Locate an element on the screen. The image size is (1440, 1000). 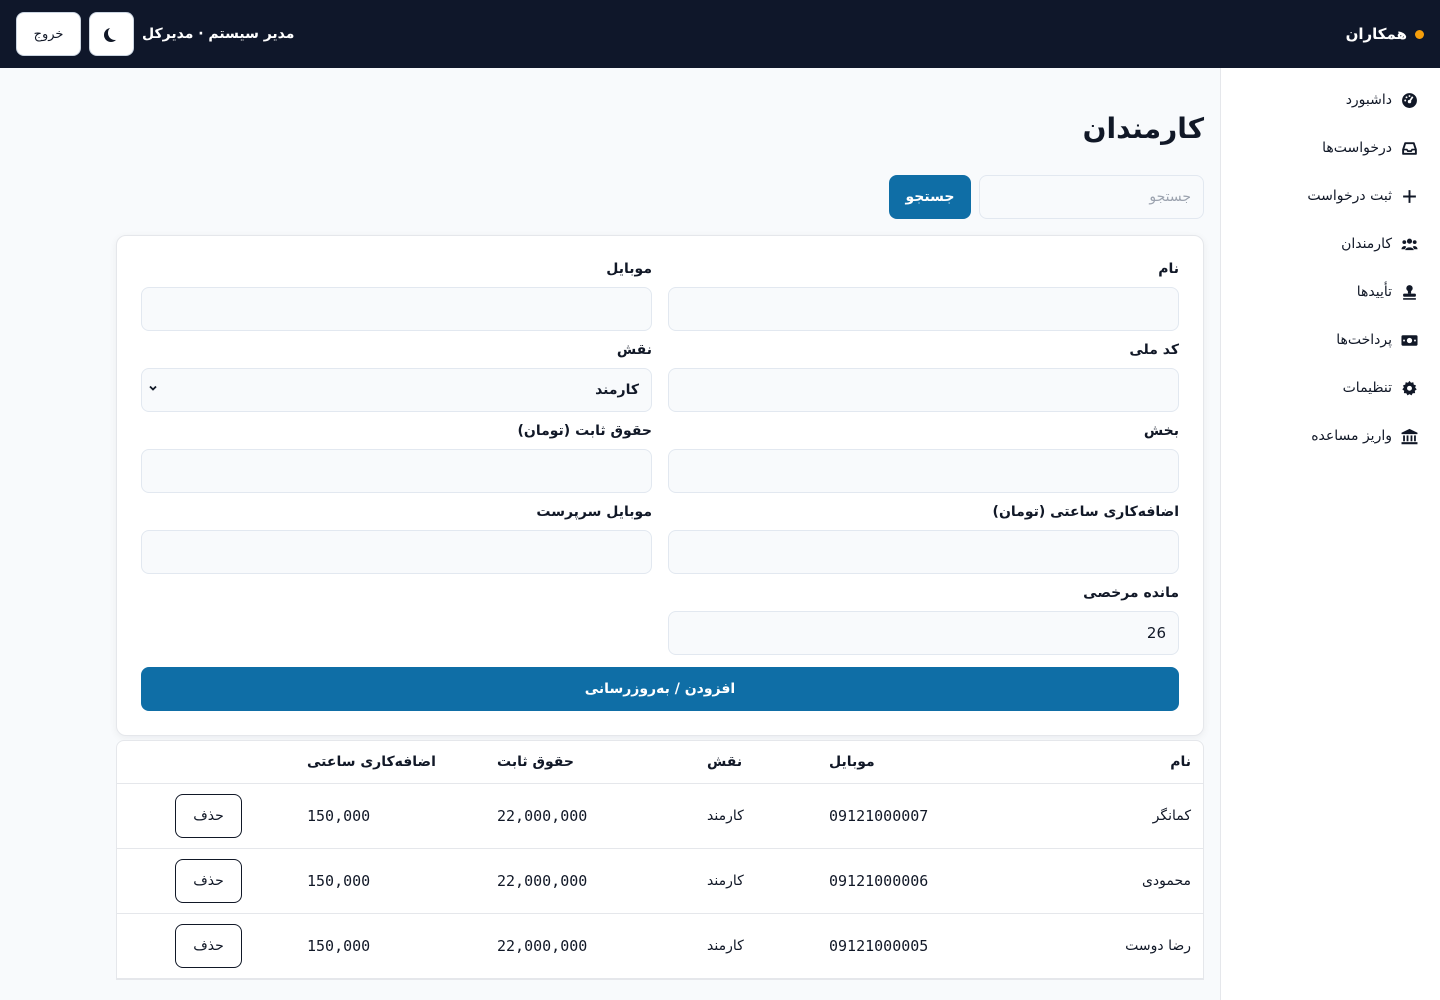
leave-field: مانده مرخصی is located at coordinates (923, 619).